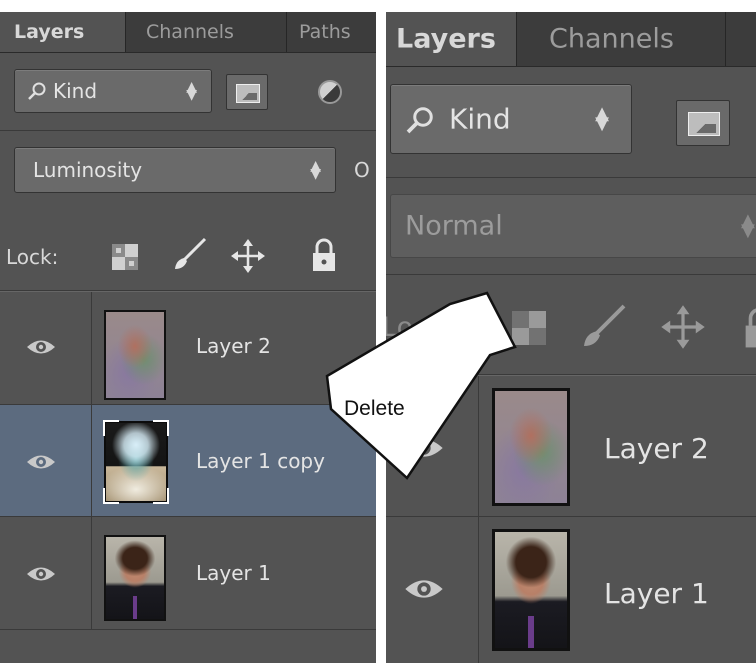  What do you see at coordinates (725, 39) in the screenshot?
I see `tab-divider` at bounding box center [725, 39].